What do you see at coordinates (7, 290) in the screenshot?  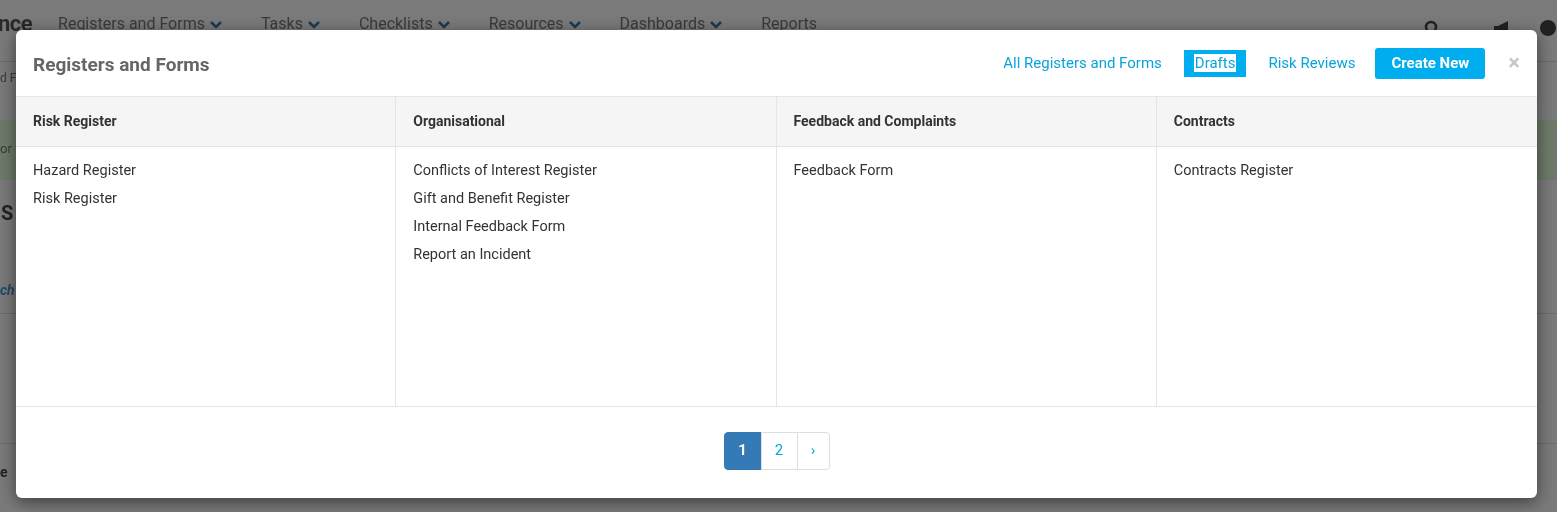 I see `page-text: ch` at bounding box center [7, 290].